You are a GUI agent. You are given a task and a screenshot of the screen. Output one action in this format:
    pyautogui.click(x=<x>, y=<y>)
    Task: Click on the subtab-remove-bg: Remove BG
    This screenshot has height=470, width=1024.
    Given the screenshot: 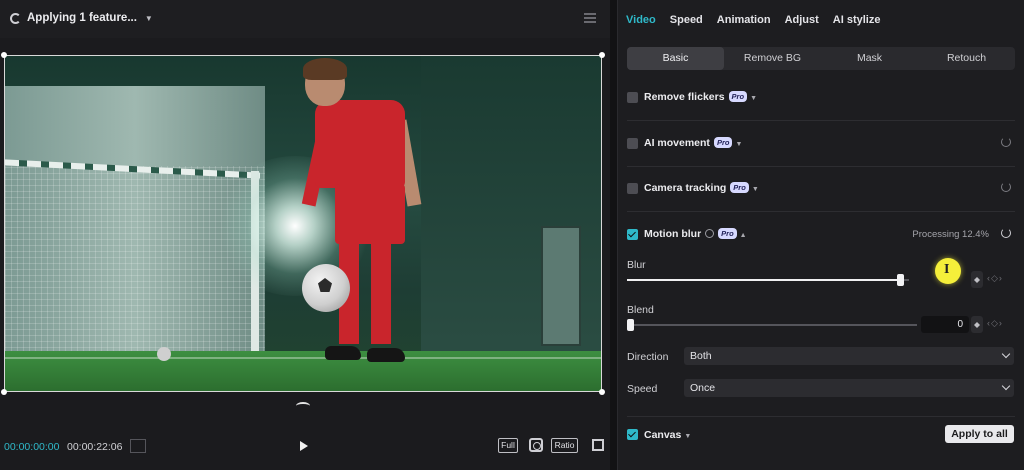 What is the action you would take?
    pyautogui.click(x=772, y=58)
    